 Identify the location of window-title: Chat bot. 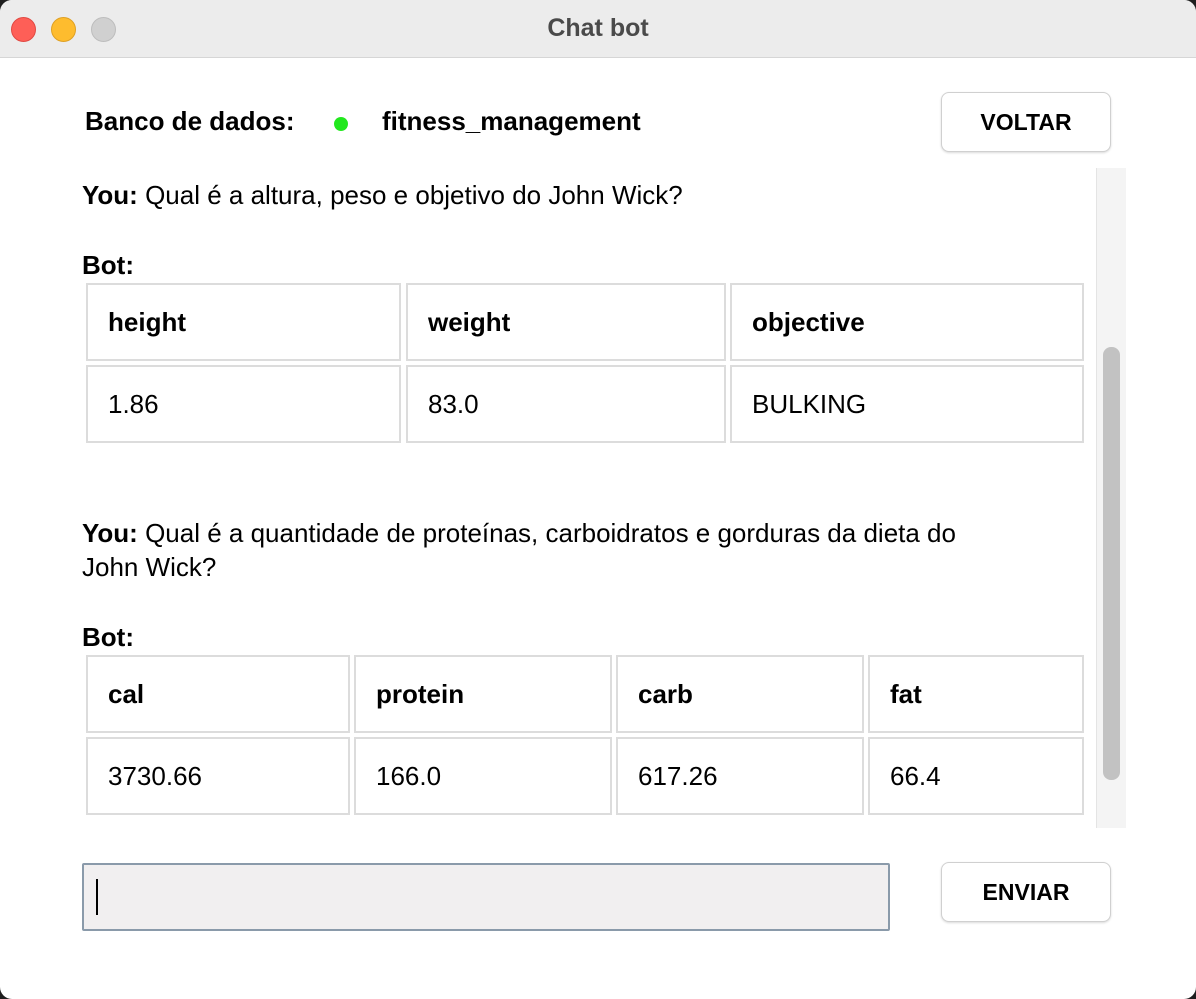
(598, 28).